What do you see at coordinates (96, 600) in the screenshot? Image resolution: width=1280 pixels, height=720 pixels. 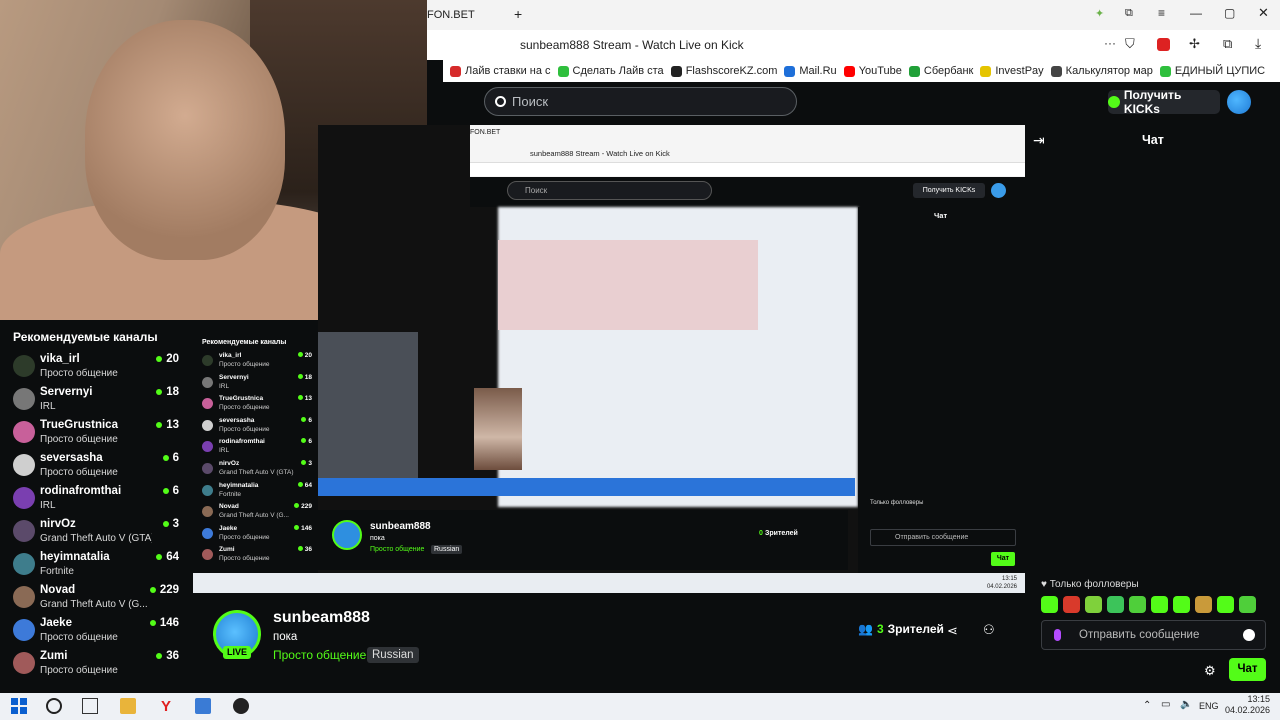 I see `recommended-channel: Novad Grand Theft Auto V (G... 229` at bounding box center [96, 600].